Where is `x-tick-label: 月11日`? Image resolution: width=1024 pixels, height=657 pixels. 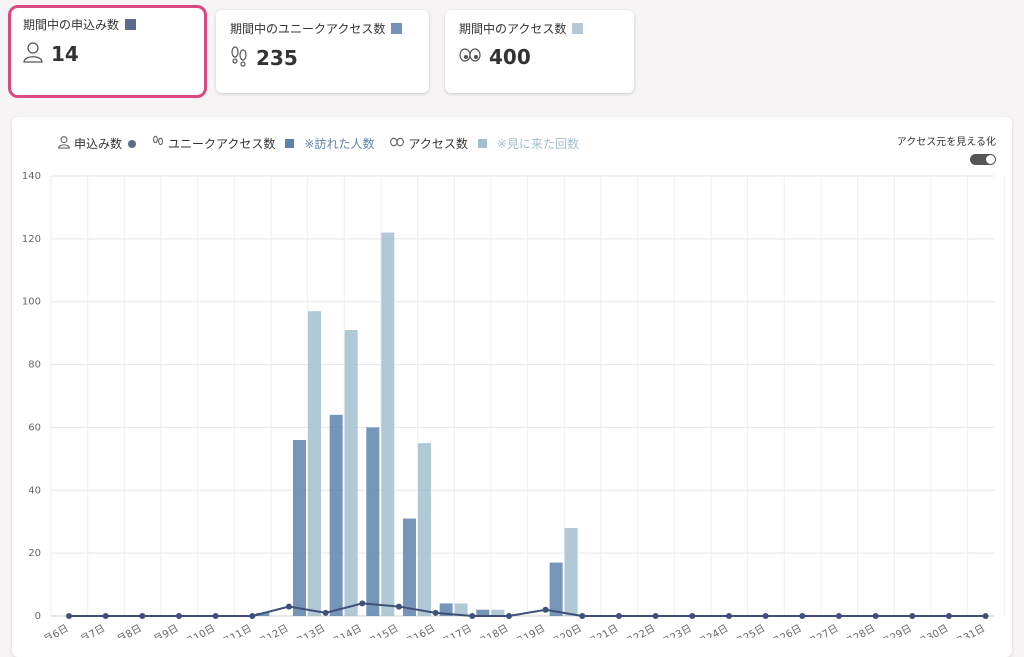
x-tick-label: 月11日 is located at coordinates (236, 630).